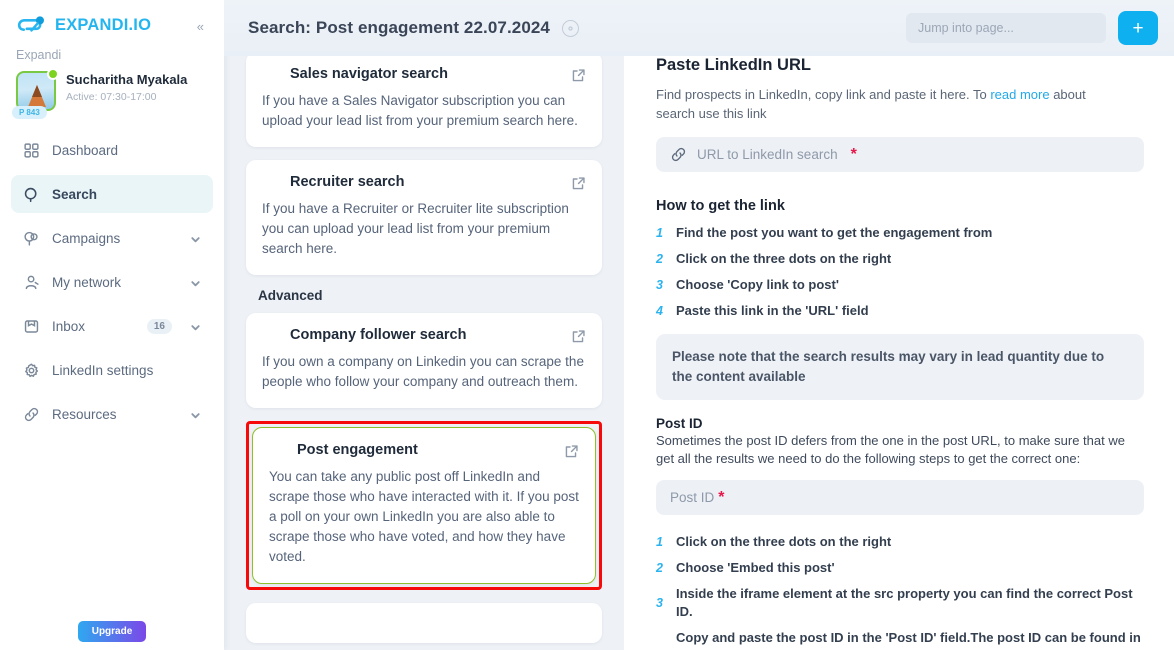 This screenshot has width=1174, height=650. I want to click on sidebar-item-label: My network, so click(87, 282).